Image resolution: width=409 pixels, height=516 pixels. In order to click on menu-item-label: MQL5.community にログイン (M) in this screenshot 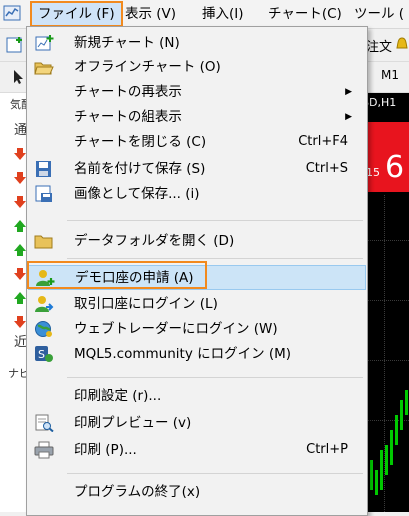, I will do `click(183, 354)`.